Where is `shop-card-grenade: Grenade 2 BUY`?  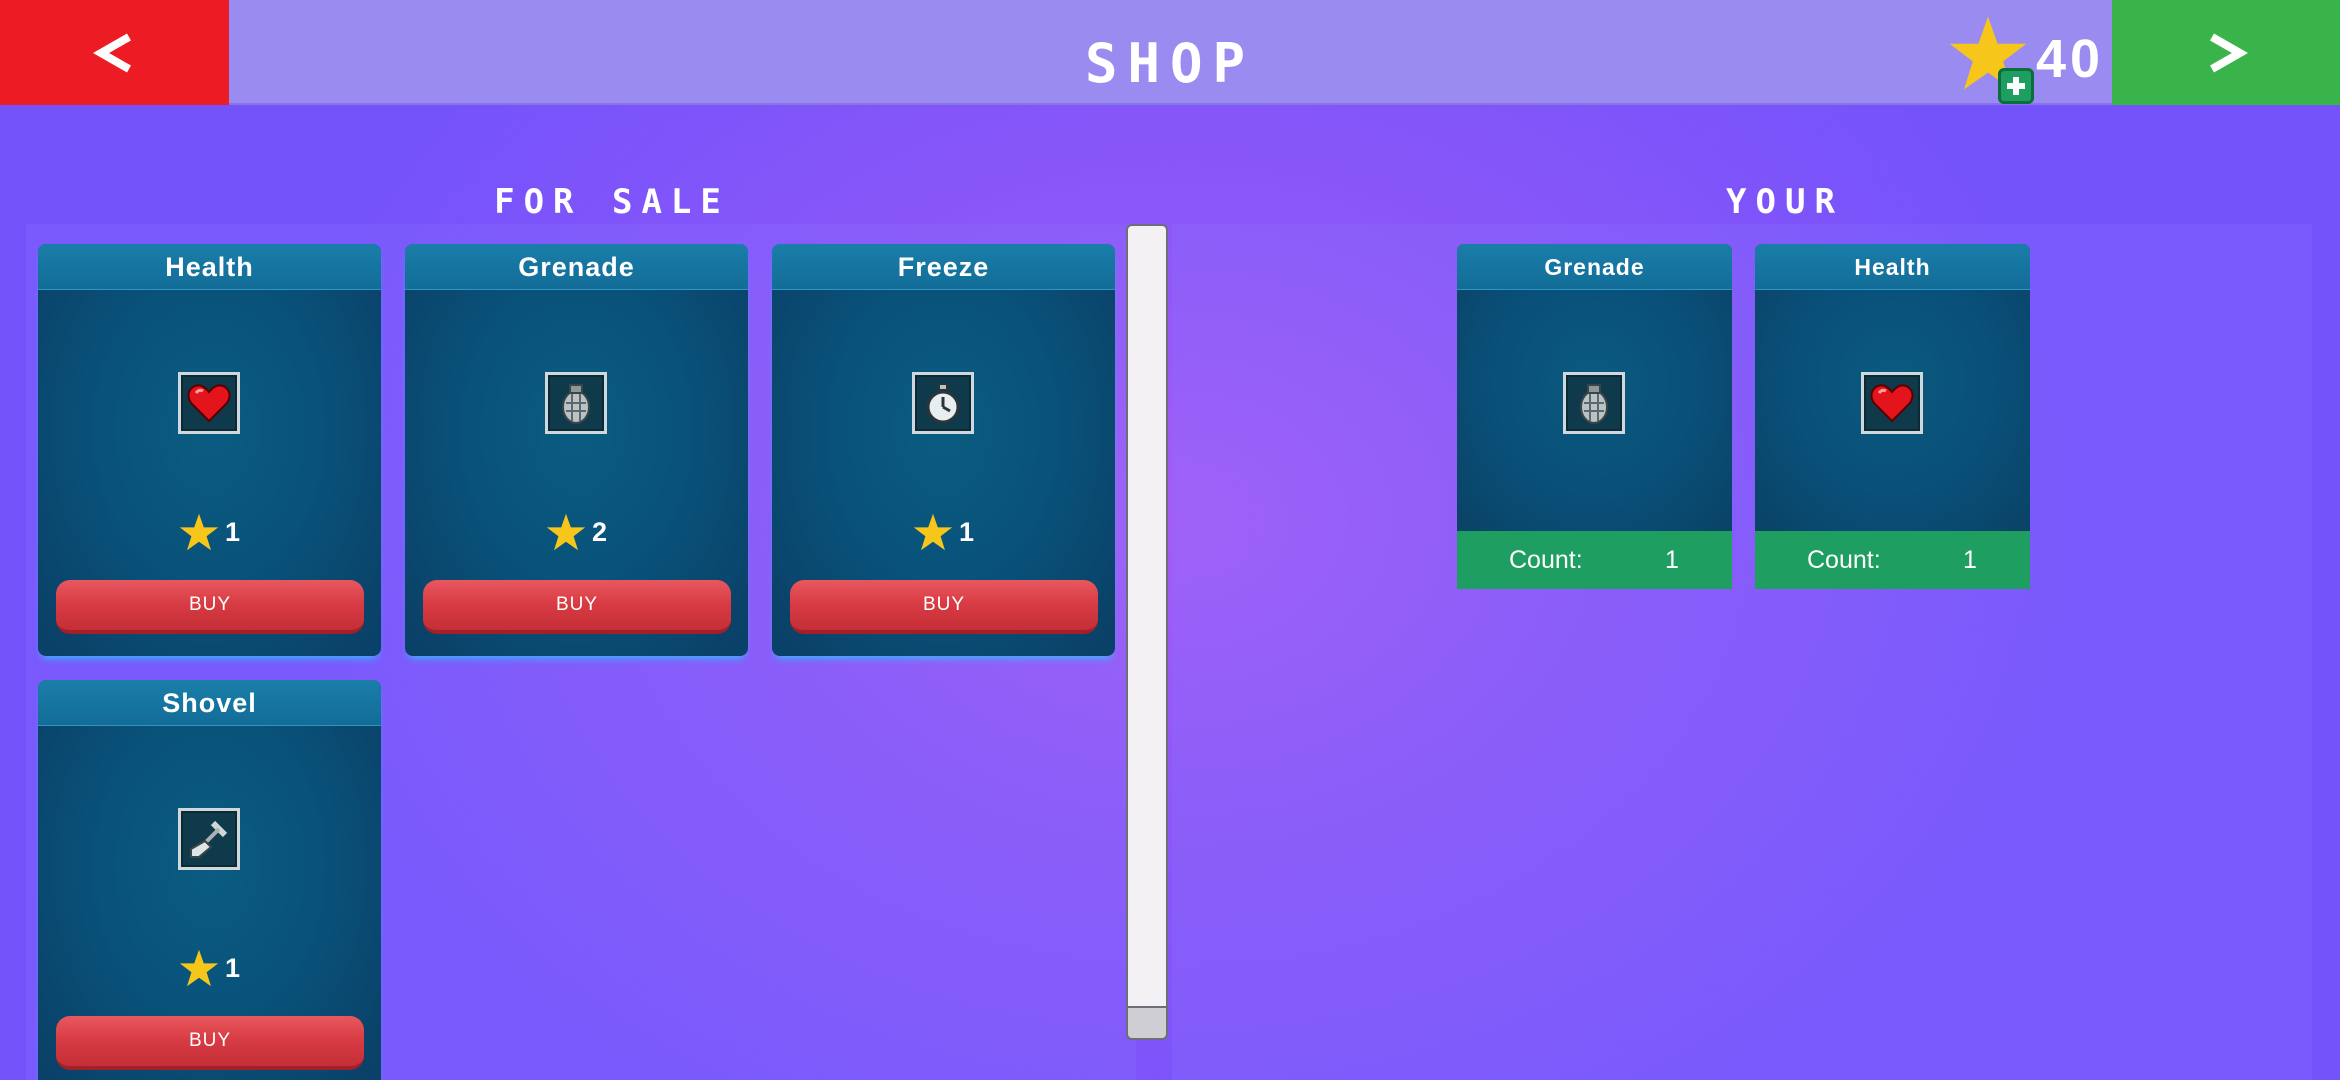
shop-card-grenade: Grenade 2 BUY is located at coordinates (576, 450).